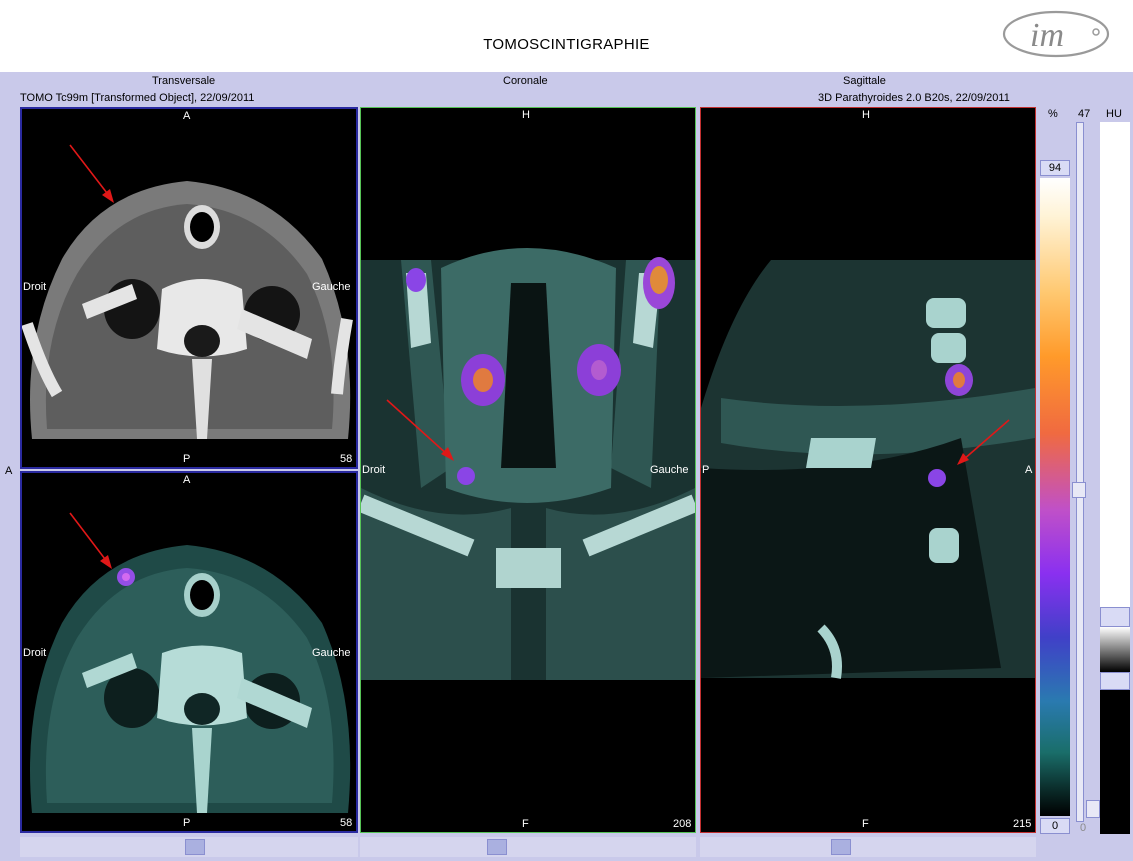 The width and height of the screenshot is (1133, 861). Describe the element at coordinates (864, 81) in the screenshot. I see `sagittal-label: Sagittale` at that location.